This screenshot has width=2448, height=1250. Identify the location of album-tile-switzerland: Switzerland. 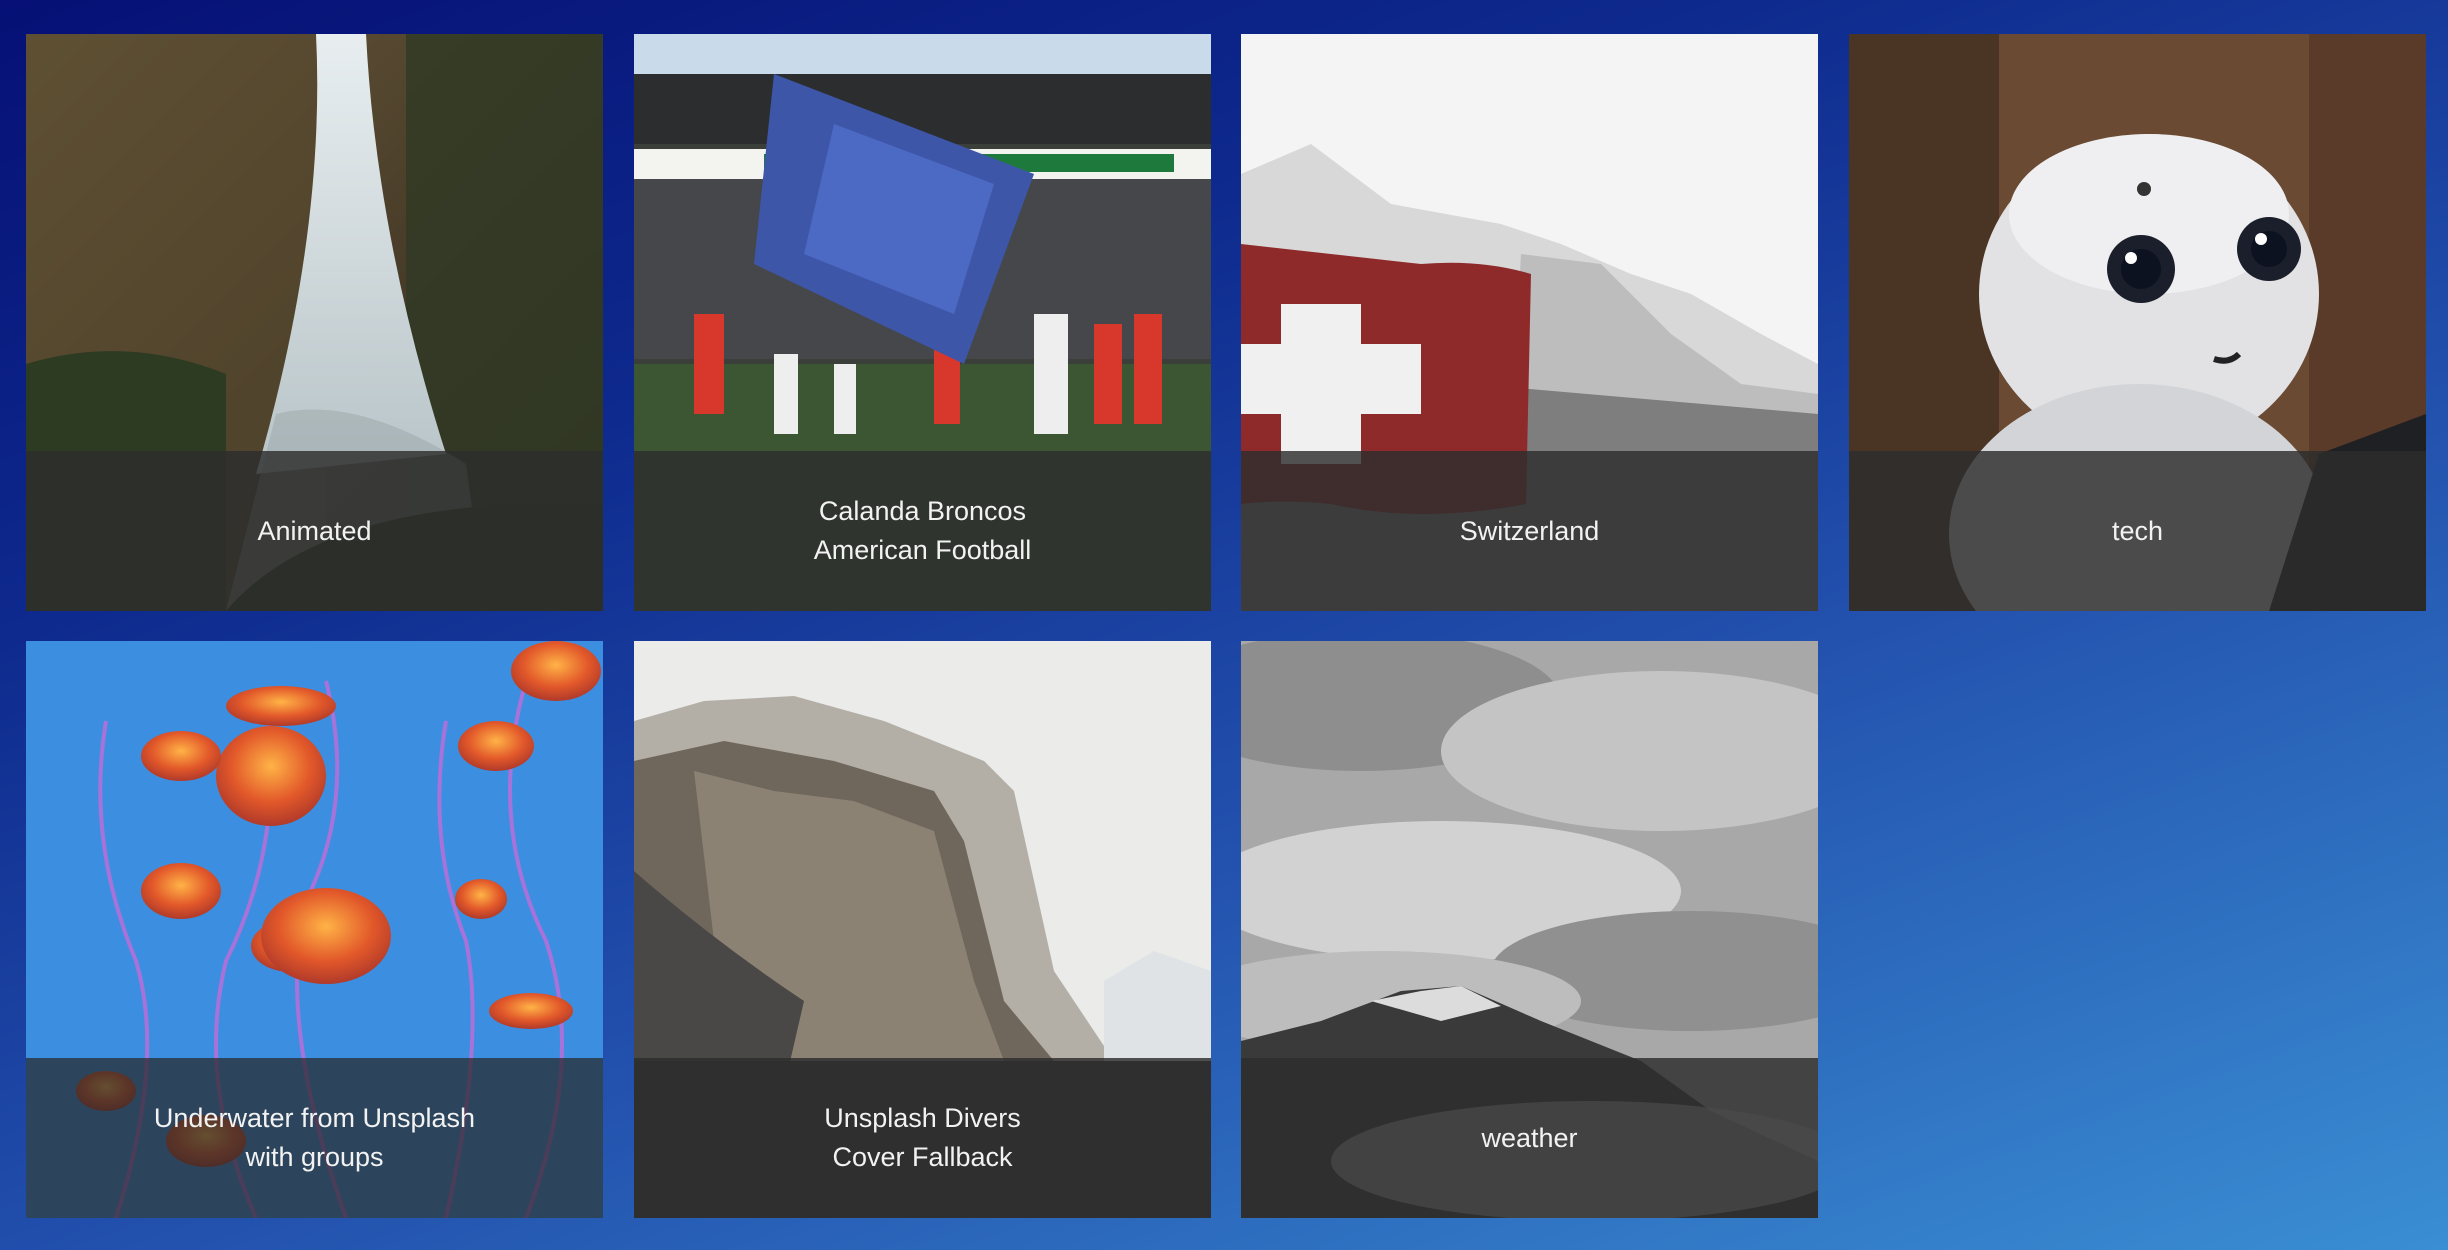
(1529, 322).